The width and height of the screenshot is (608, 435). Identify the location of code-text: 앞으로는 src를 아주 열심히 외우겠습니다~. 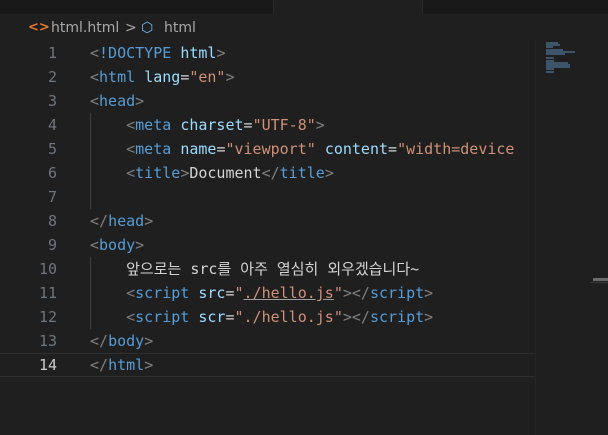
(254, 269).